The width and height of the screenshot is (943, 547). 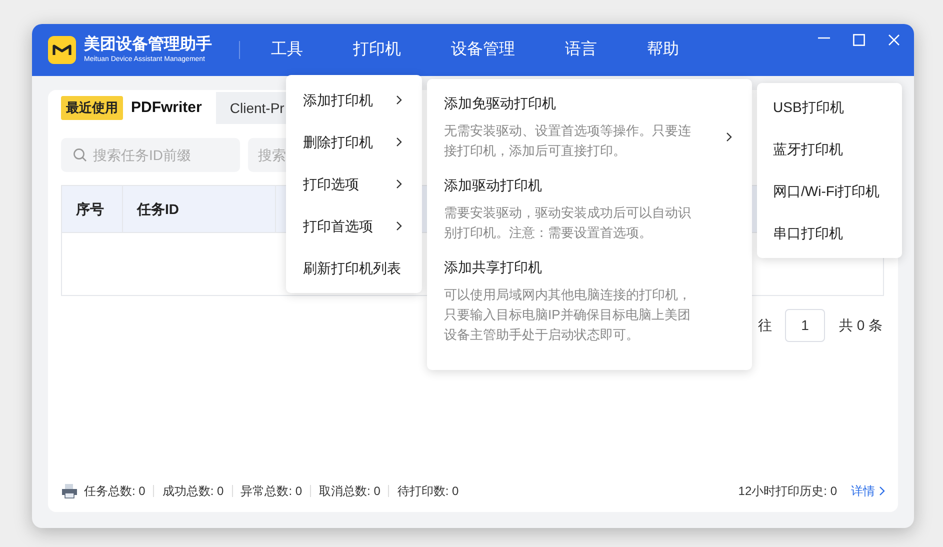 What do you see at coordinates (829, 107) in the screenshot?
I see `menu-item: USB打印机` at bounding box center [829, 107].